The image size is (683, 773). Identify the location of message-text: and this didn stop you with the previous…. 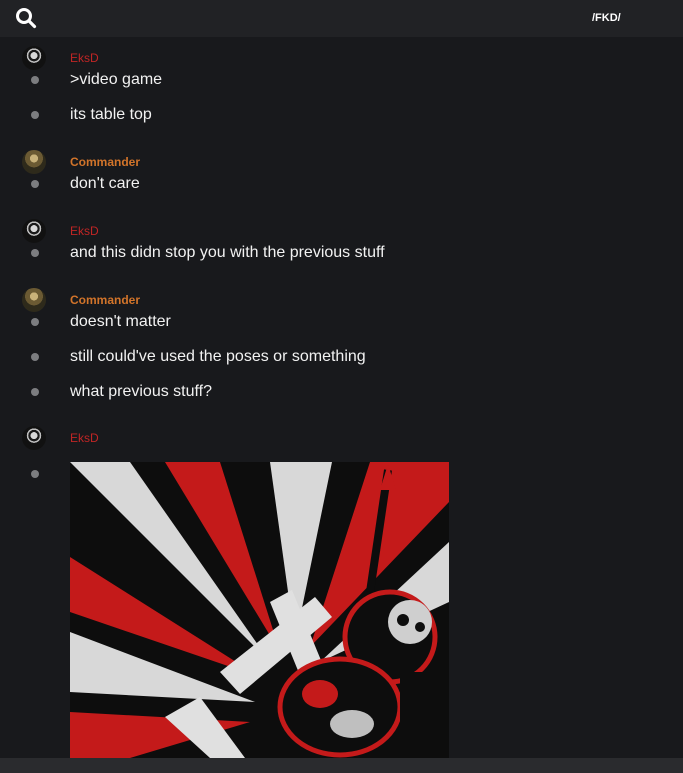
(227, 252).